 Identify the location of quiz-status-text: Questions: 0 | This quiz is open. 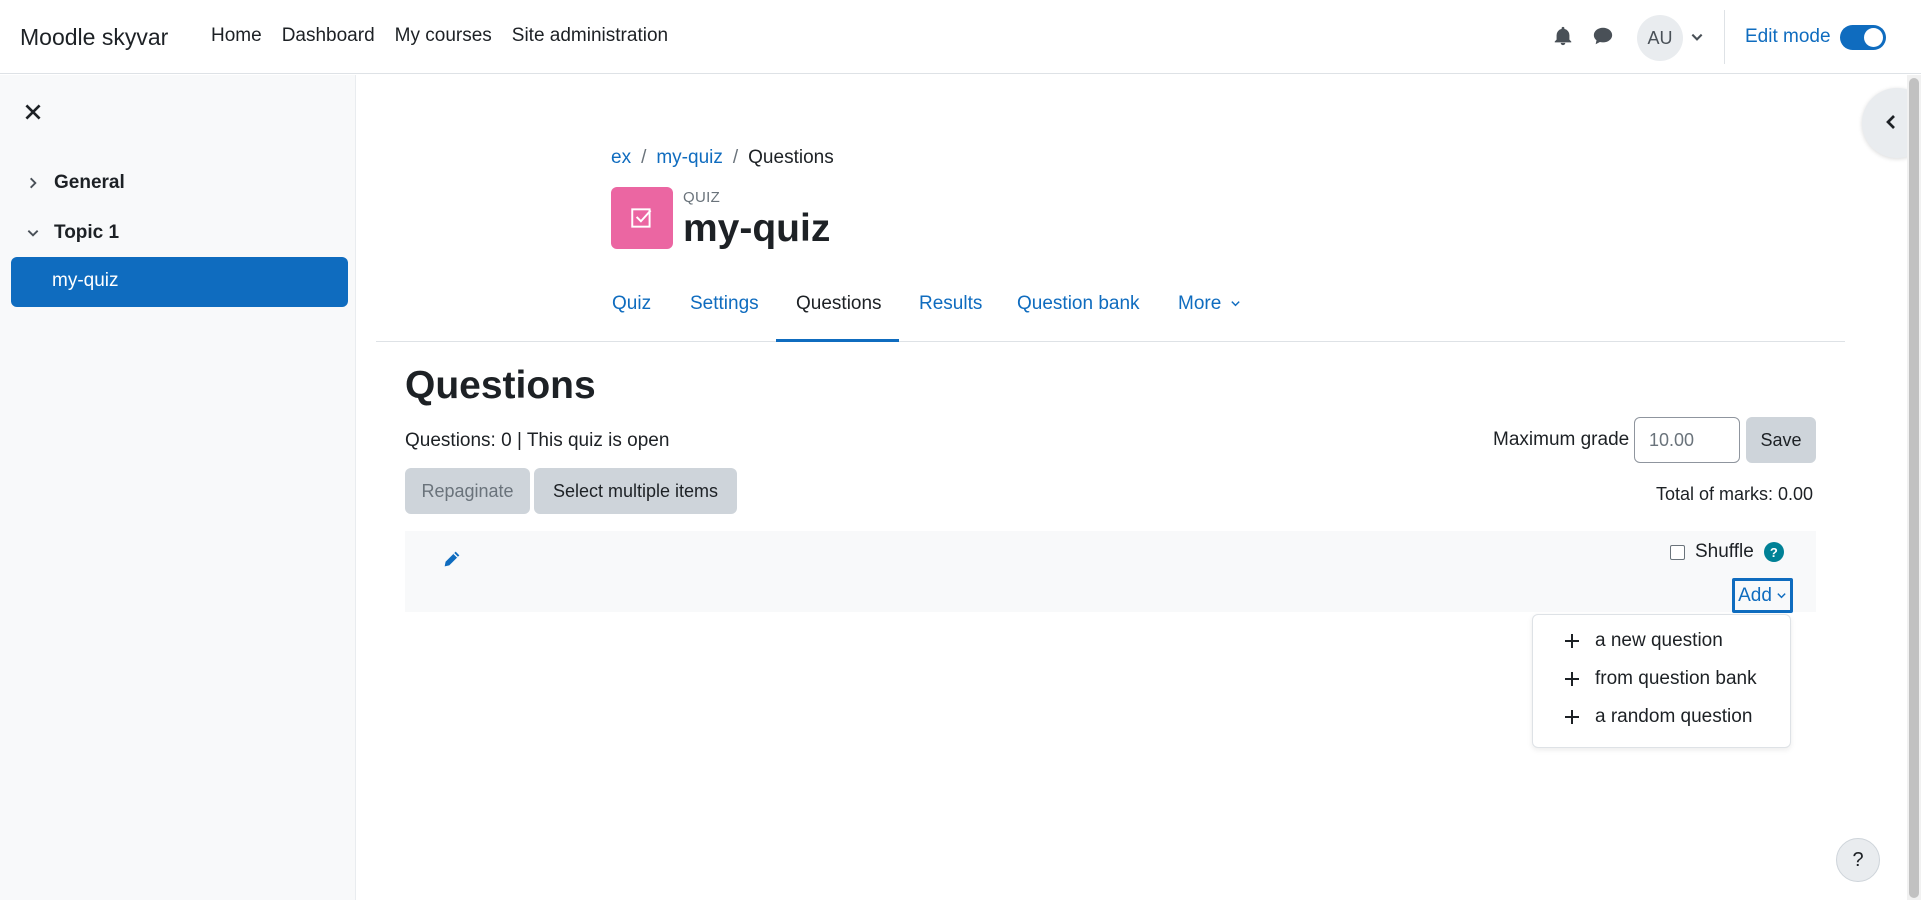
(537, 440).